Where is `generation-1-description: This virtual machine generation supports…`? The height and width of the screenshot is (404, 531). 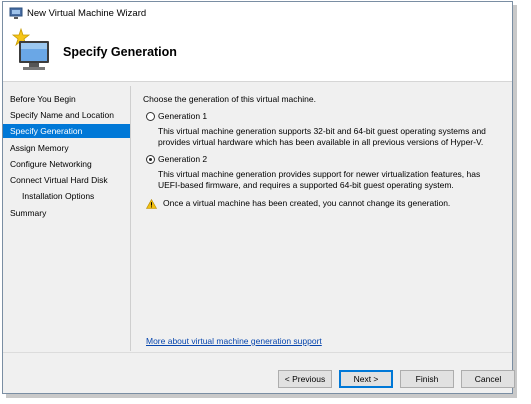
generation-1-description: This virtual machine generation supports… is located at coordinates (322, 136).